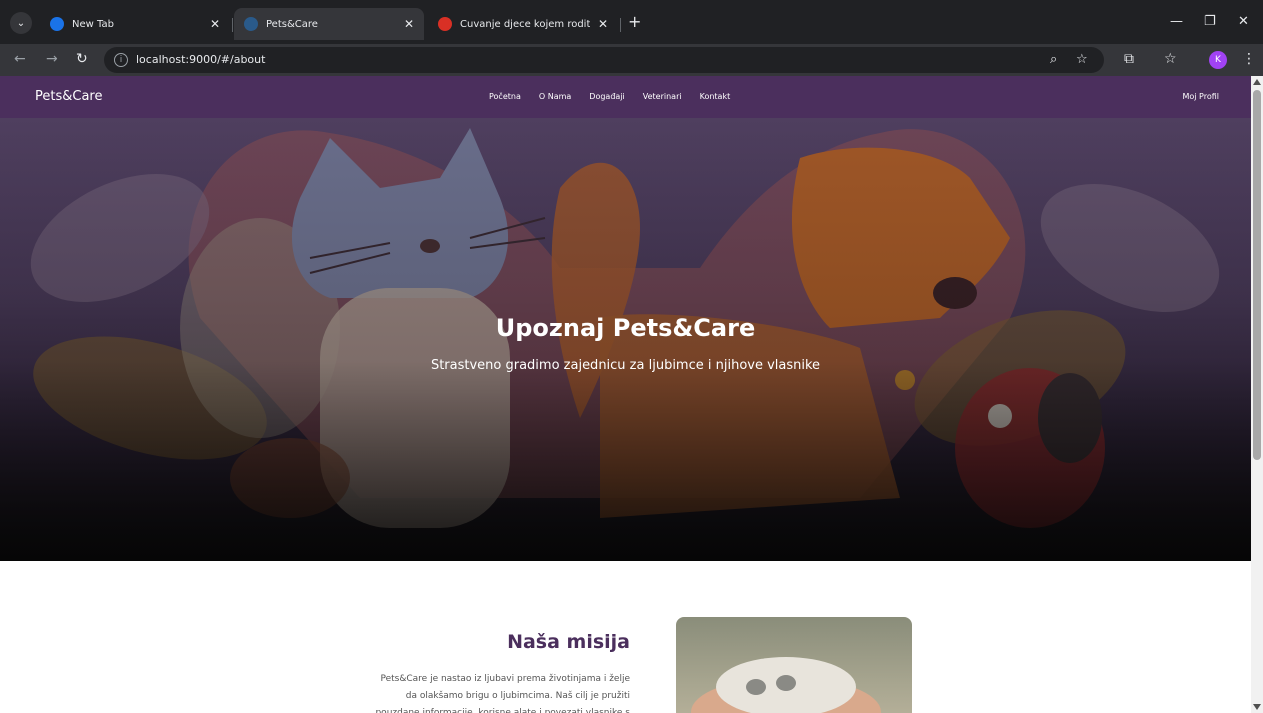 This screenshot has height=713, width=1263. Describe the element at coordinates (604, 60) in the screenshot. I see `address-bar: i localhost:9000/#/about ⌕ ☆` at that location.